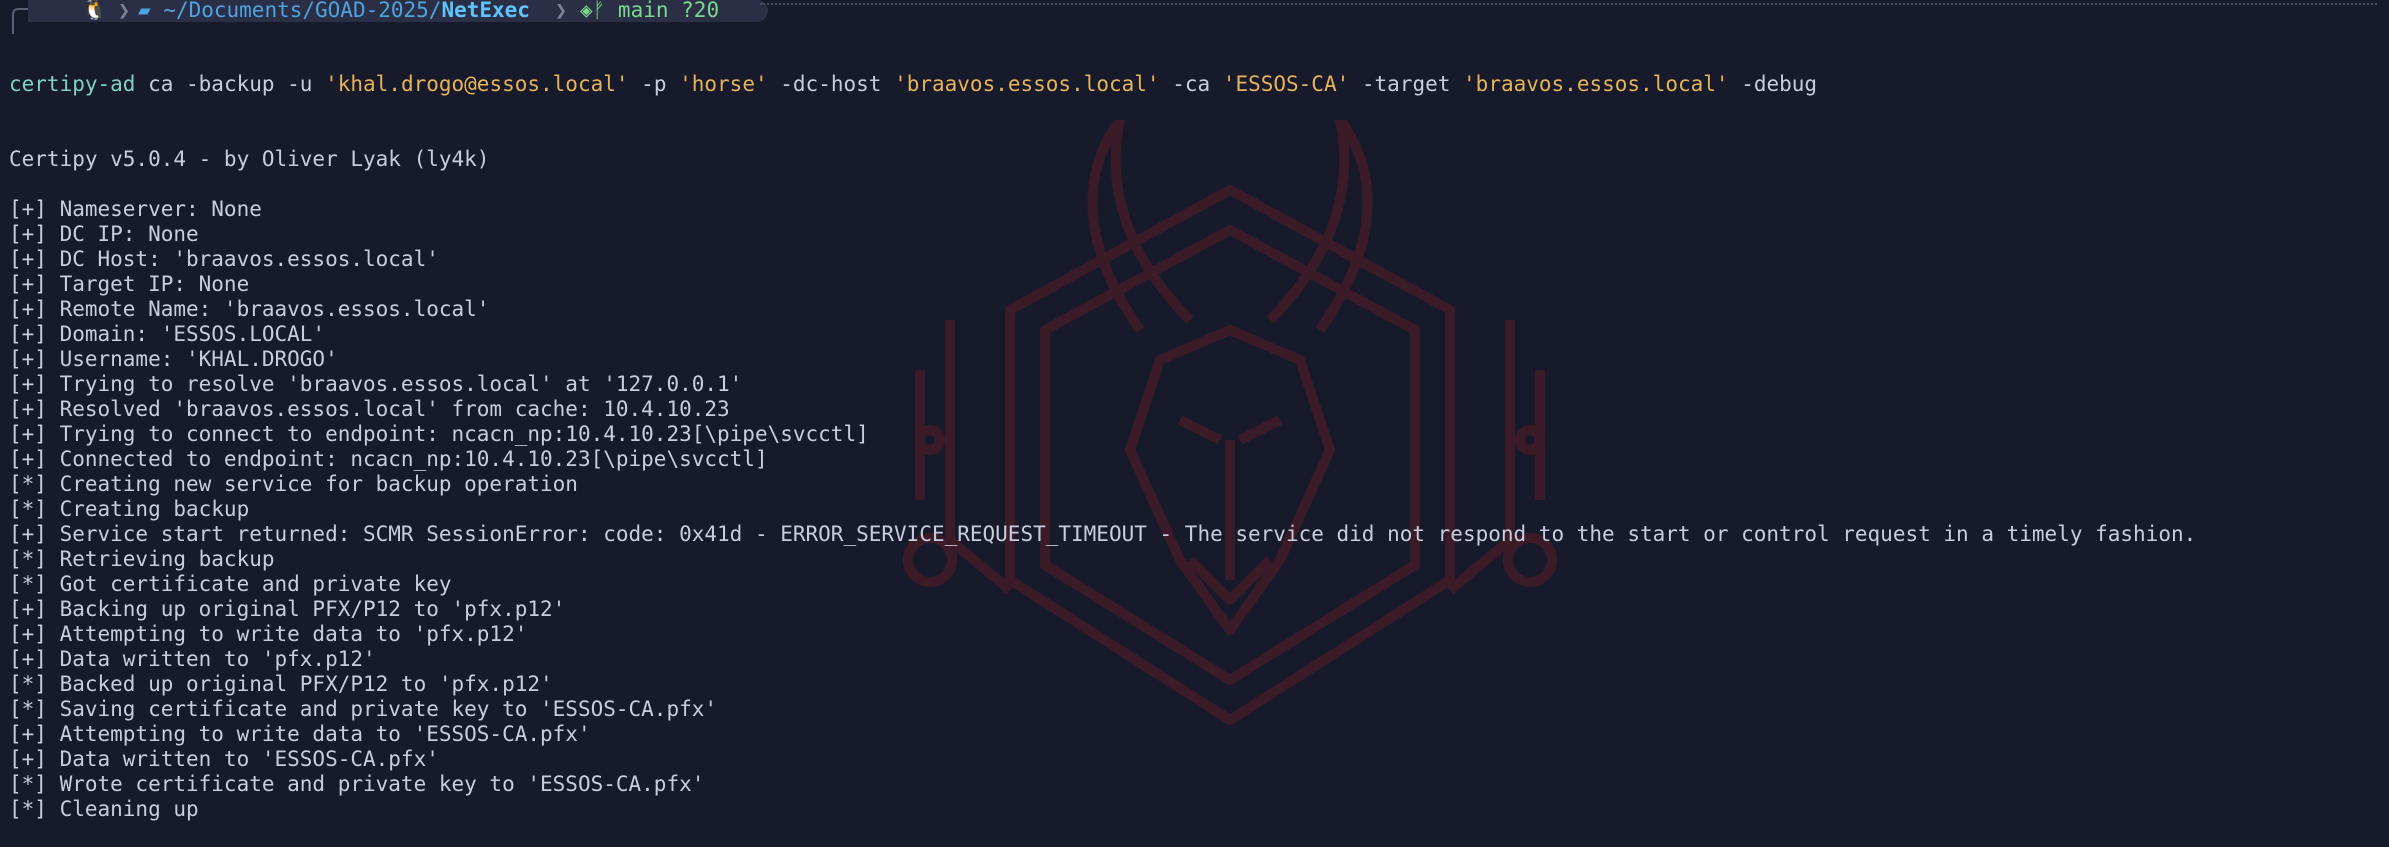  I want to click on output-line: [*] Cleaning up, so click(104, 809).